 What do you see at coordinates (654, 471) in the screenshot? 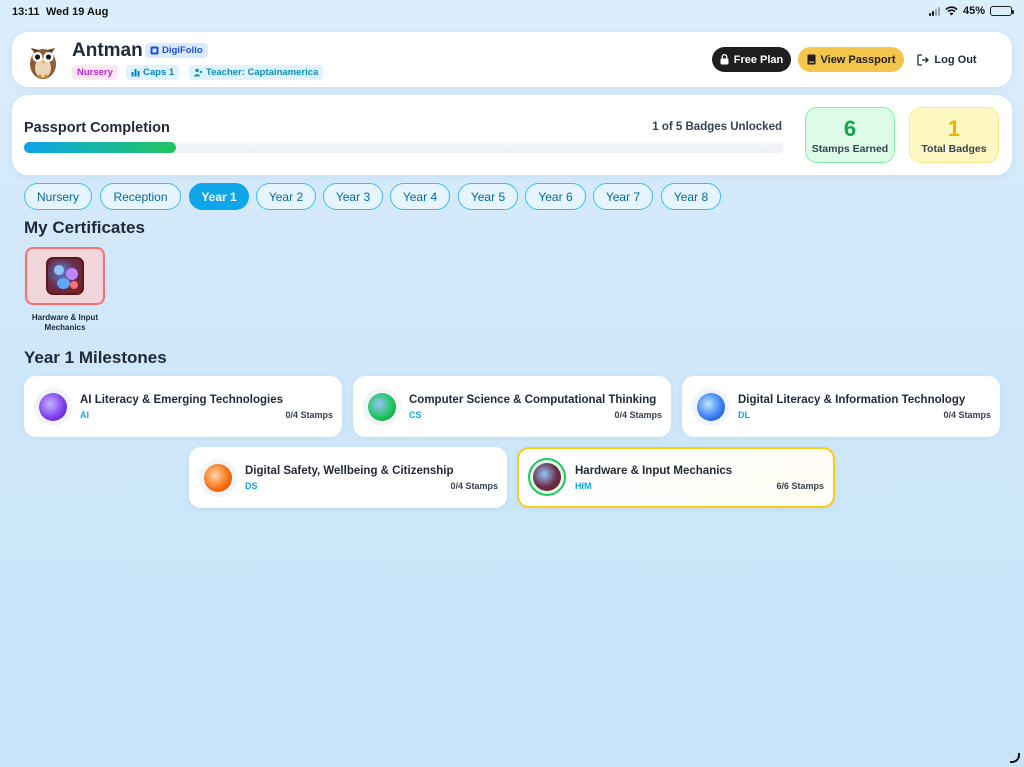
I see `milestone-name: Hardware & Input Mechanics` at bounding box center [654, 471].